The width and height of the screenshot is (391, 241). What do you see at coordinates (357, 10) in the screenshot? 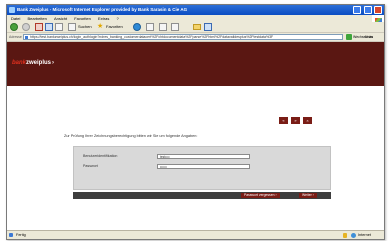
I see `minimize-button` at bounding box center [357, 10].